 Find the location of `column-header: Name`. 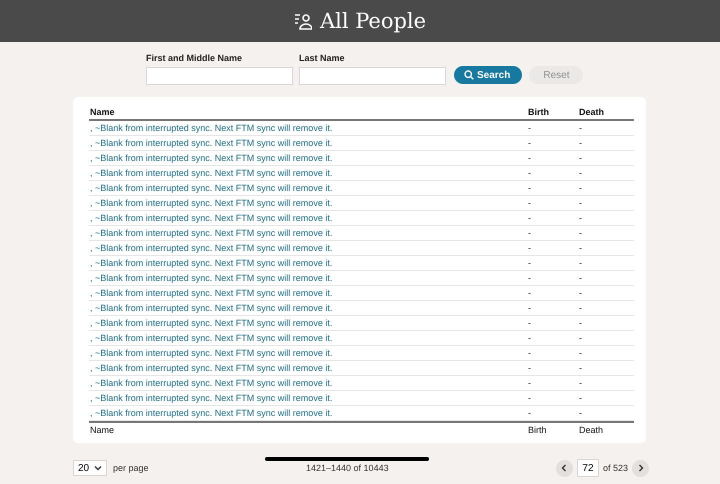

column-header: Name is located at coordinates (308, 113).